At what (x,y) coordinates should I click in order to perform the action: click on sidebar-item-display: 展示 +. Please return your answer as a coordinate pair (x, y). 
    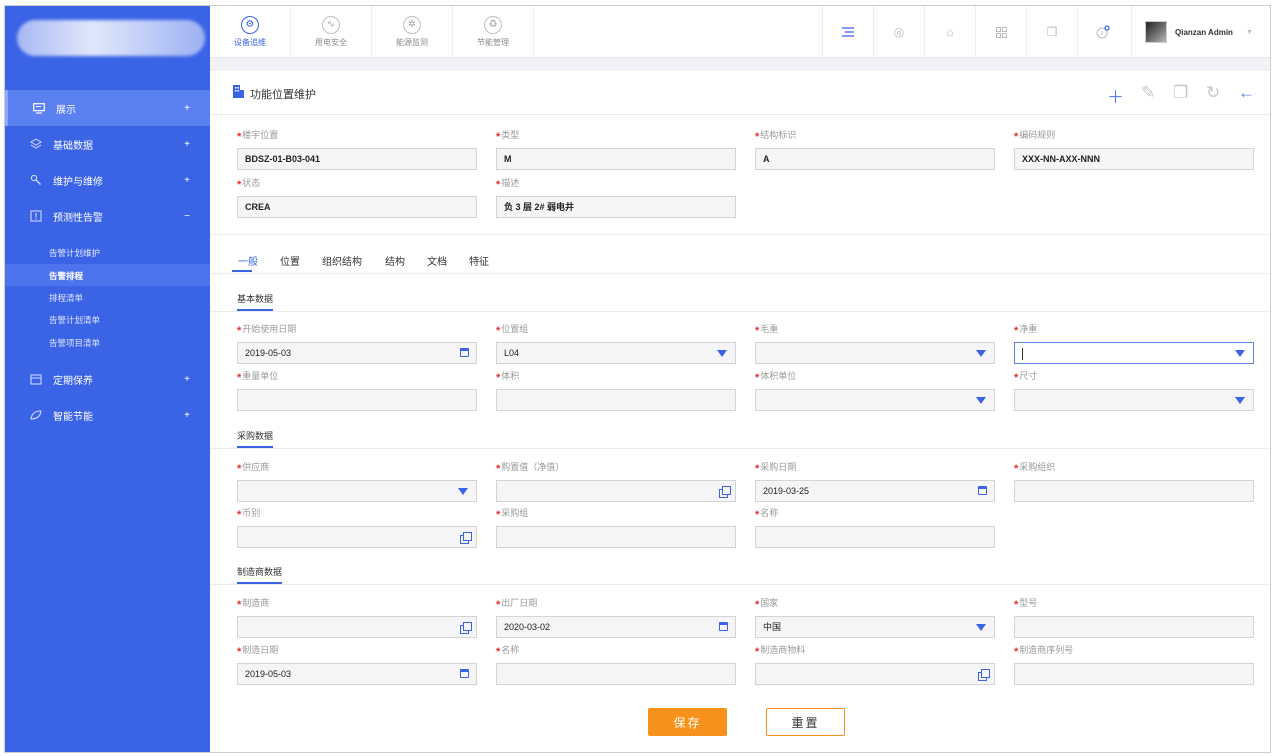
    Looking at the image, I should click on (107, 108).